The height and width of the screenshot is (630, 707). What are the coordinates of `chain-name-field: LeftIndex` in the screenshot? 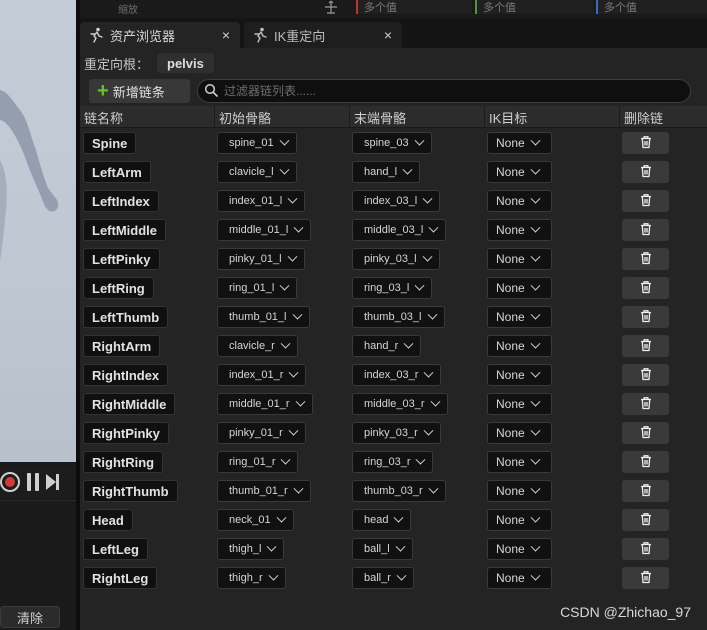 It's located at (121, 201).